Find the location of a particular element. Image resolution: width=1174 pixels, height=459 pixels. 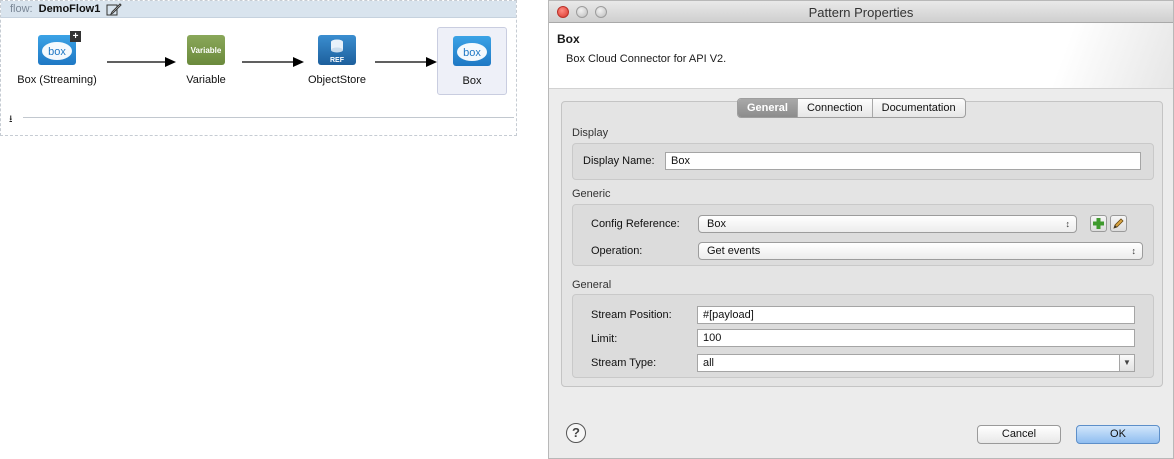

collapse-icon: ⭳ is located at coordinates (11, 120).